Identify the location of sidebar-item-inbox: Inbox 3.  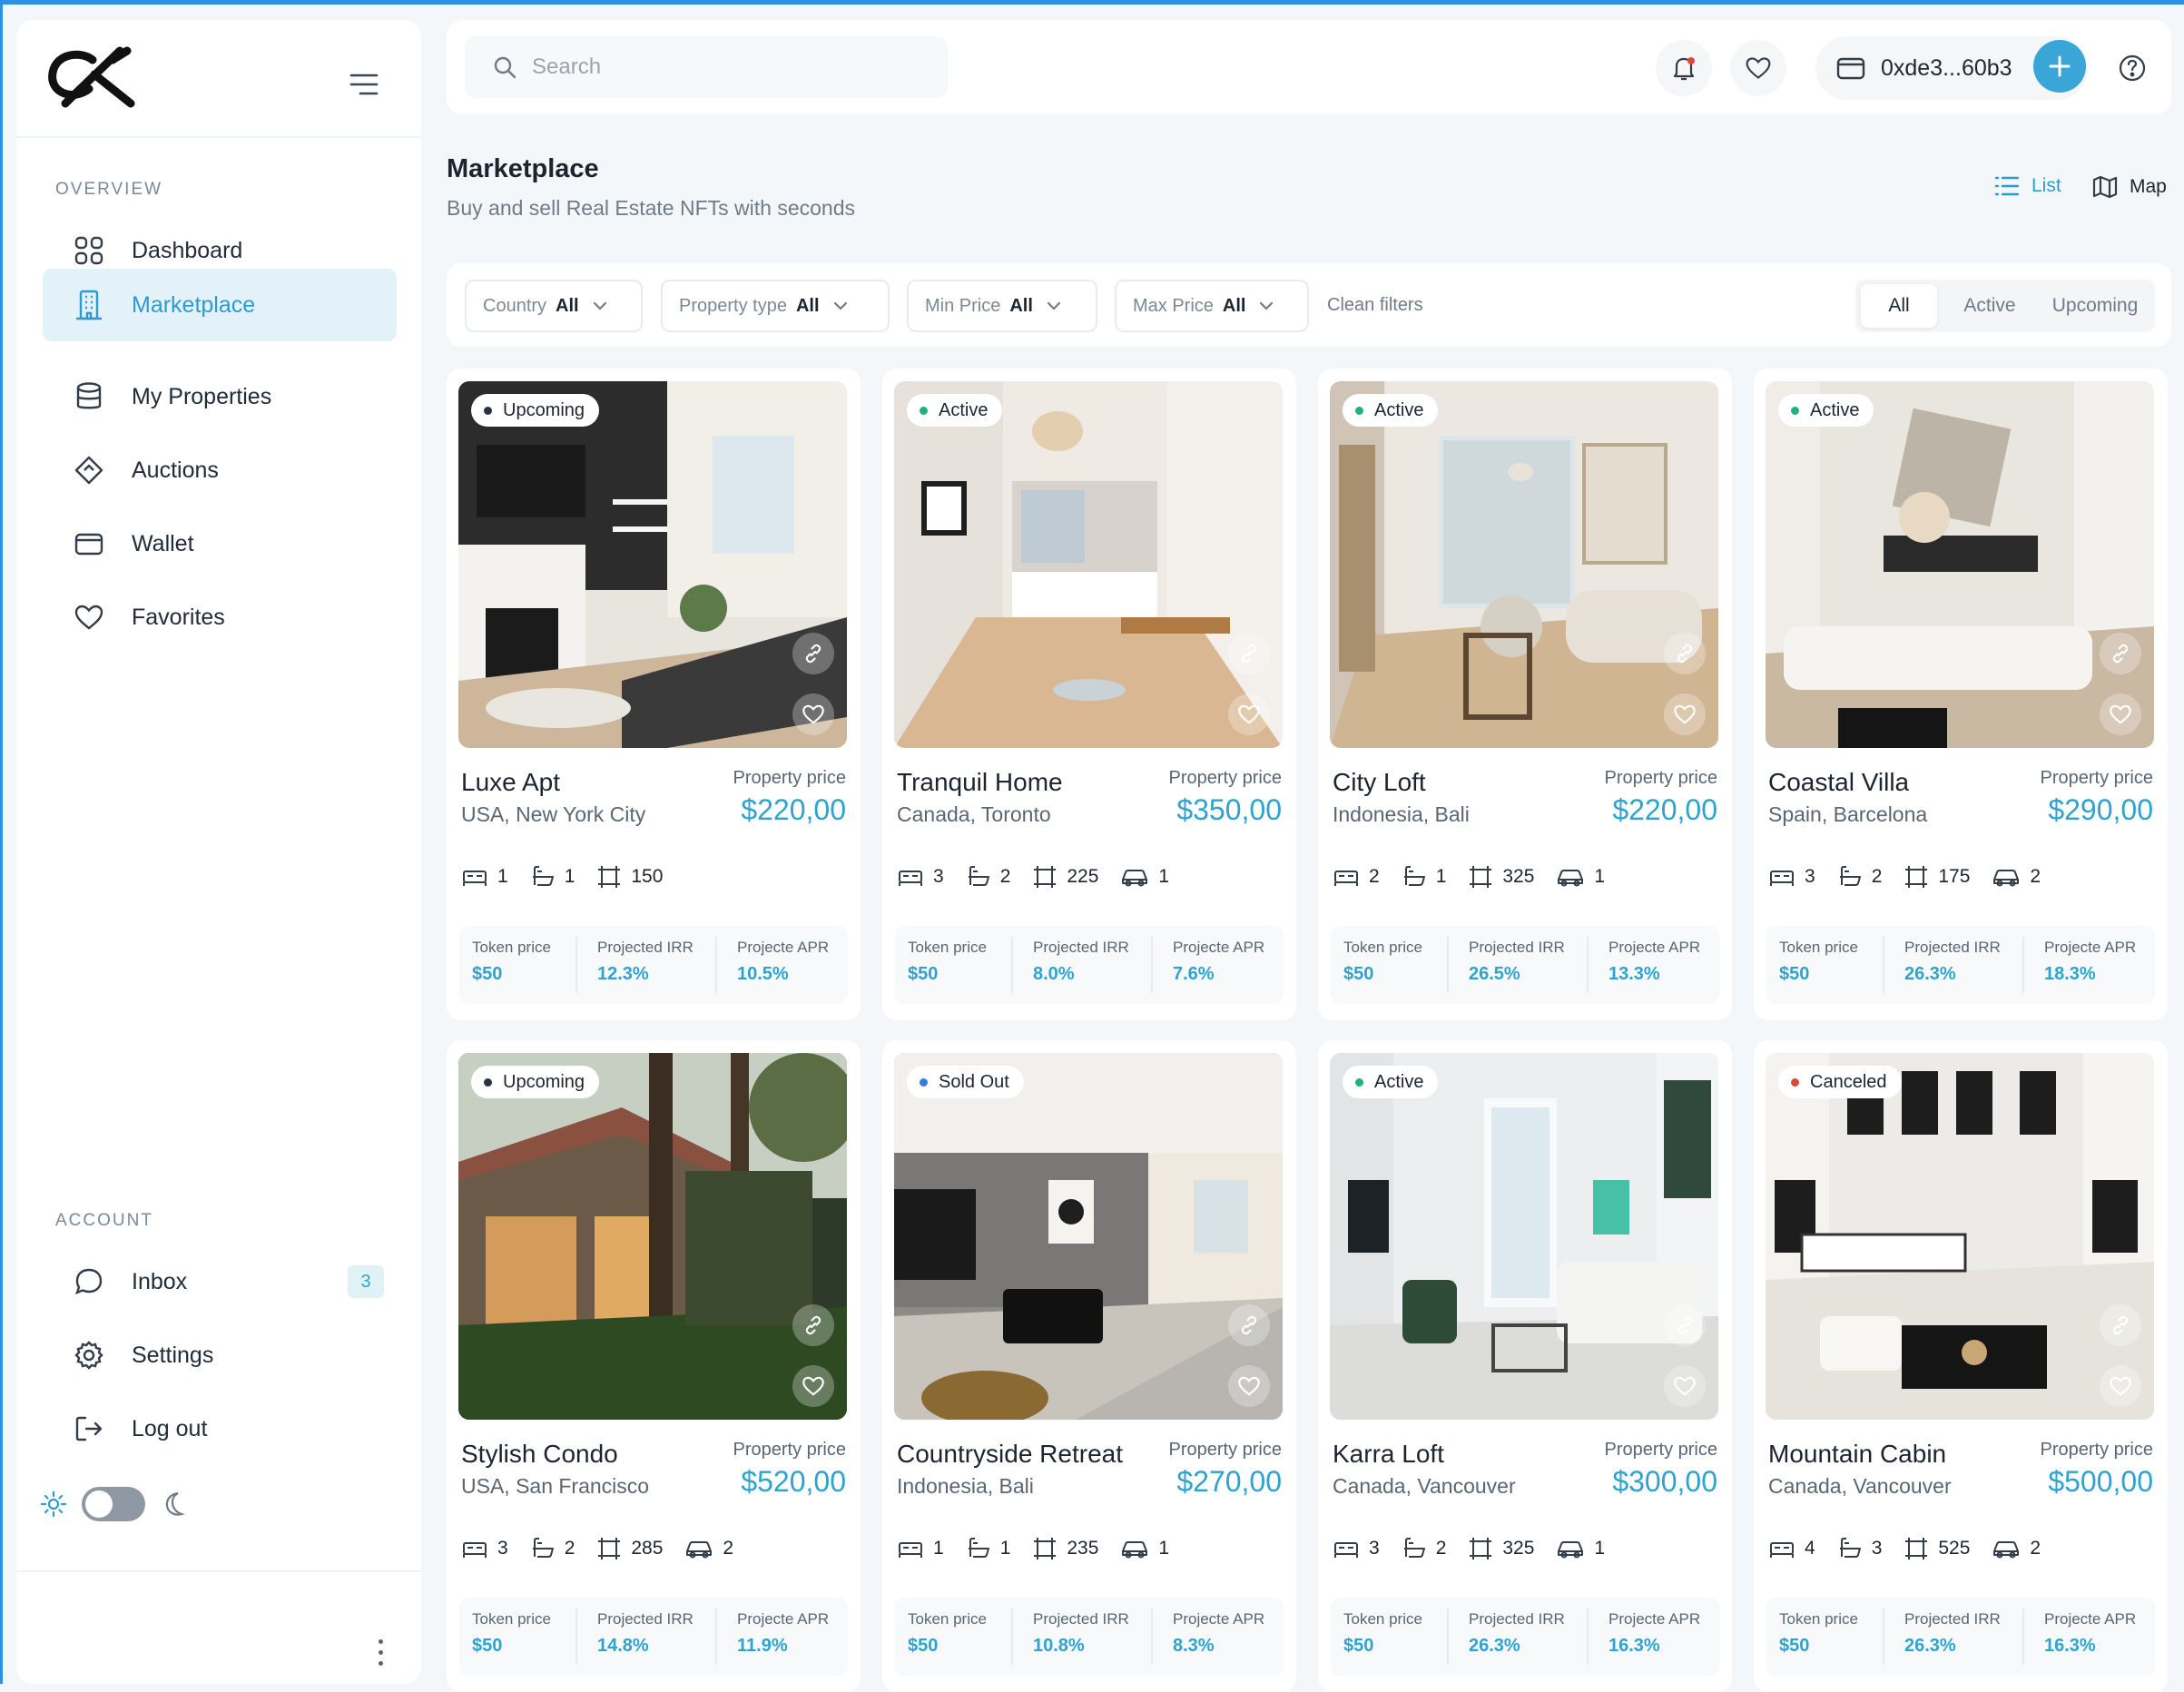
(220, 1281).